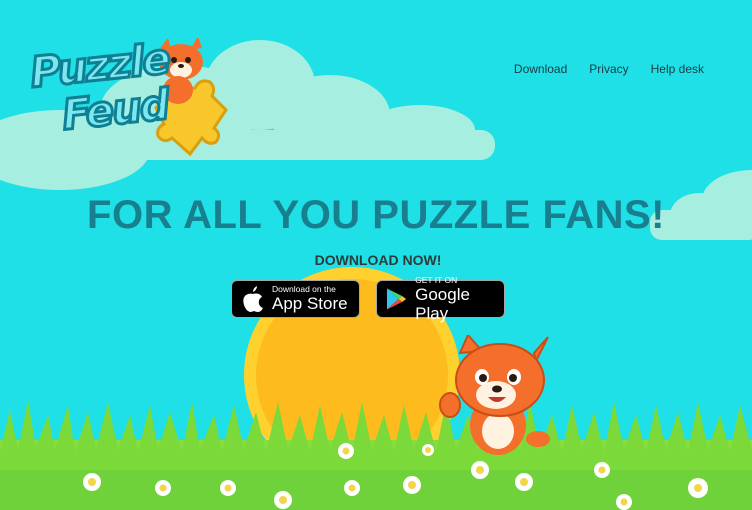 The height and width of the screenshot is (510, 752). I want to click on apple-icon, so click(253, 299).